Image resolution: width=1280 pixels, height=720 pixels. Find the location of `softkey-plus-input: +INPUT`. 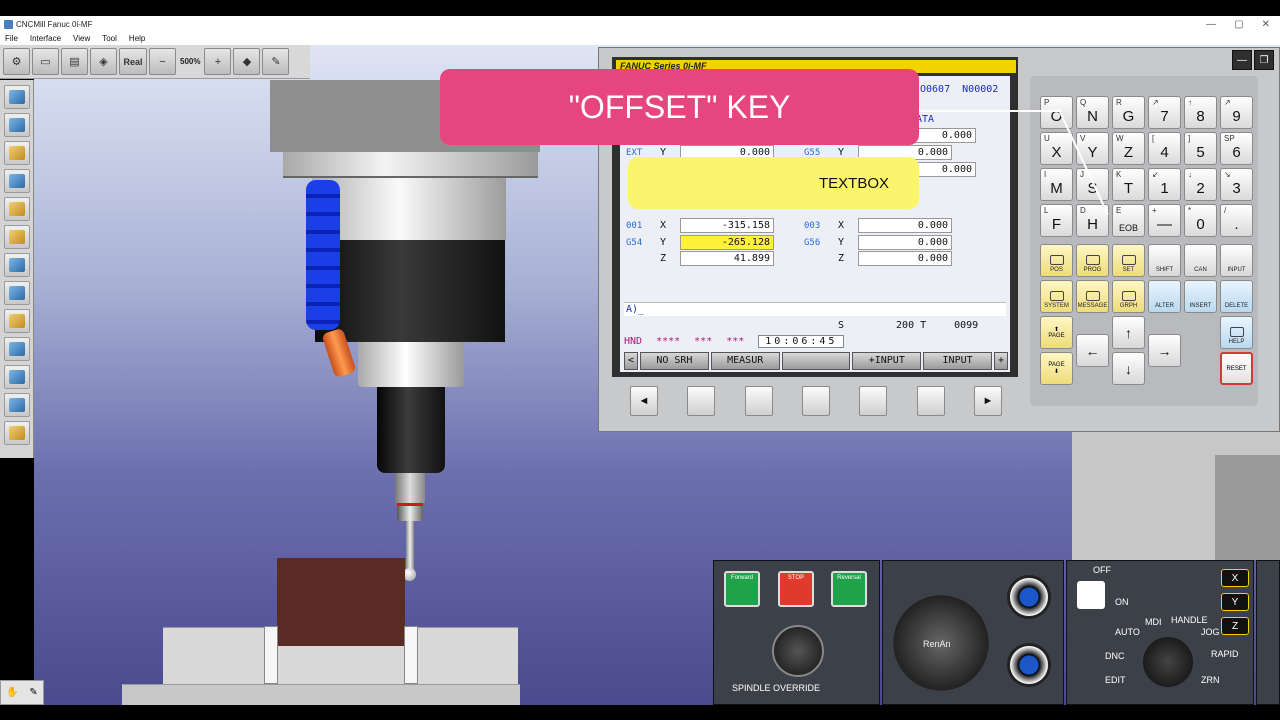

softkey-plus-input: +INPUT is located at coordinates (887, 361).